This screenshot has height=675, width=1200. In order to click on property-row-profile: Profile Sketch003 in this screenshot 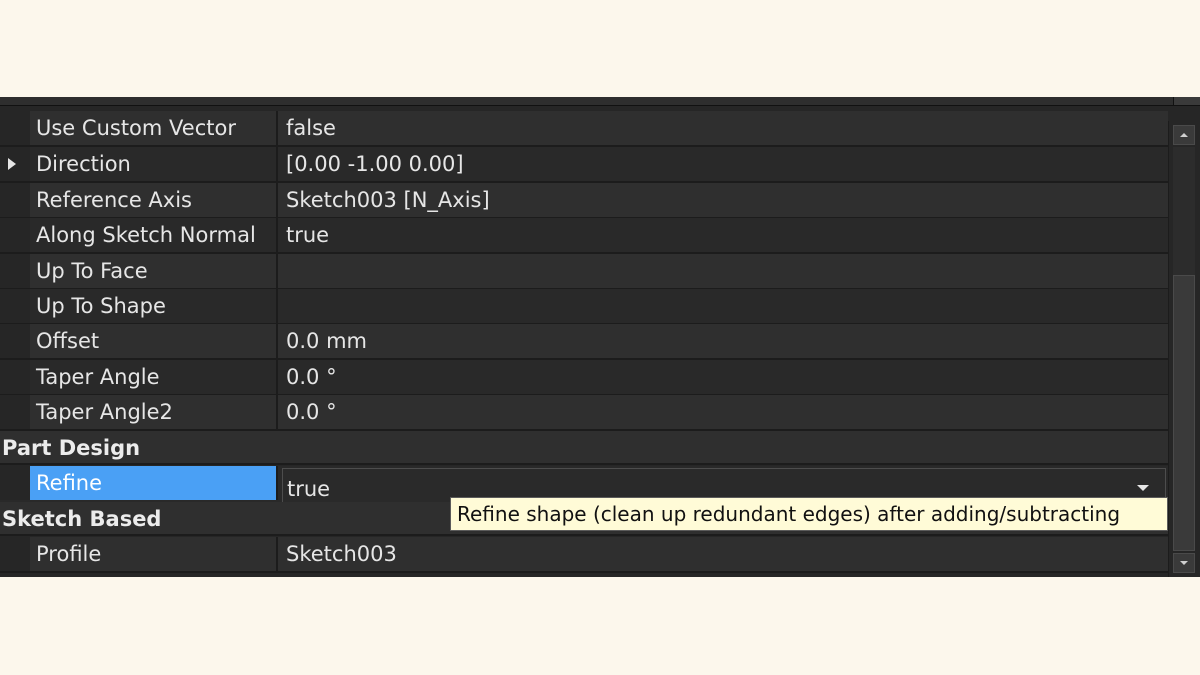, I will do `click(584, 555)`.